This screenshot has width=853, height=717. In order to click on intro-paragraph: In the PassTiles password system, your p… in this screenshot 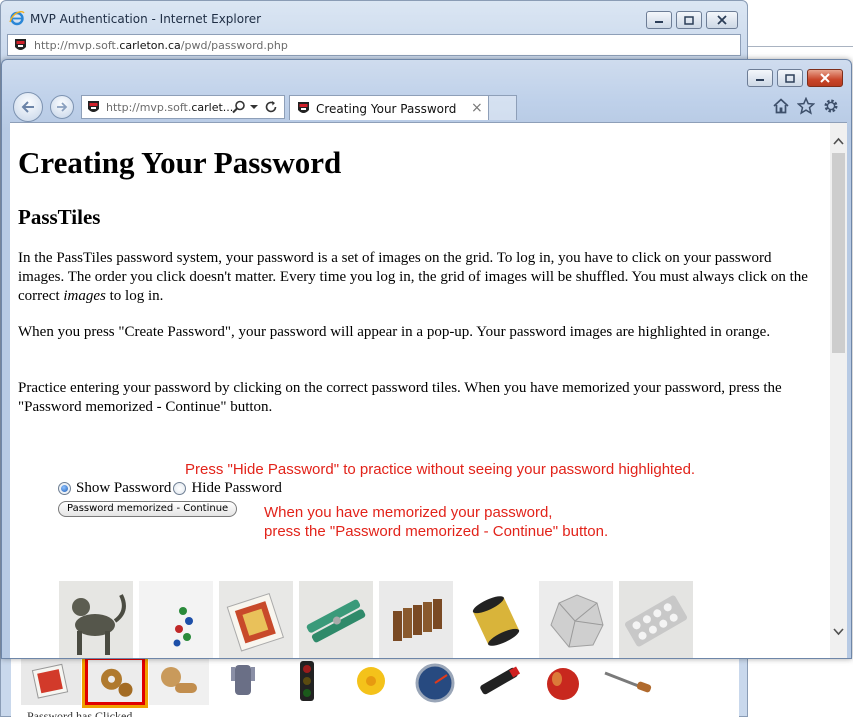, I will do `click(418, 277)`.